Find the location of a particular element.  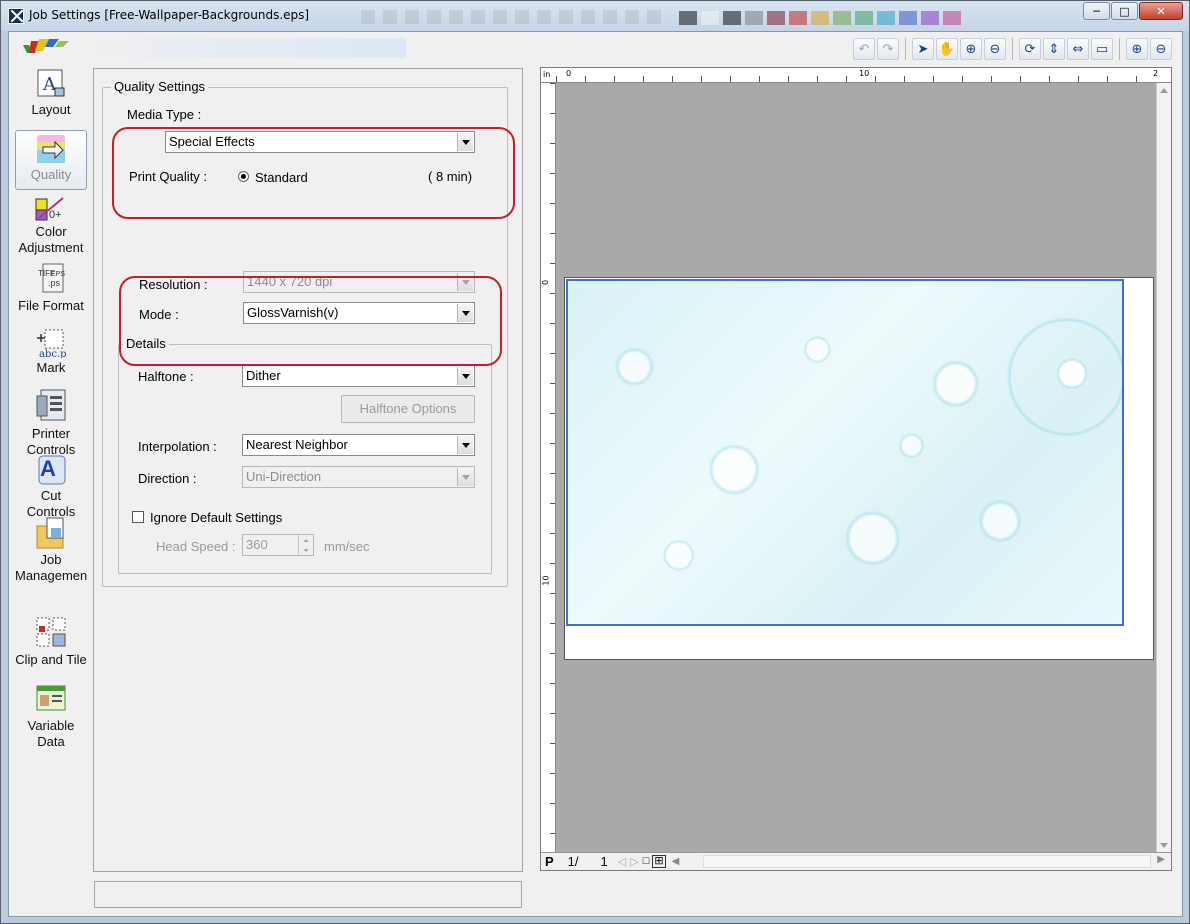

nav-item-clip-and-tile: Clip and Tile is located at coordinates (51, 642).